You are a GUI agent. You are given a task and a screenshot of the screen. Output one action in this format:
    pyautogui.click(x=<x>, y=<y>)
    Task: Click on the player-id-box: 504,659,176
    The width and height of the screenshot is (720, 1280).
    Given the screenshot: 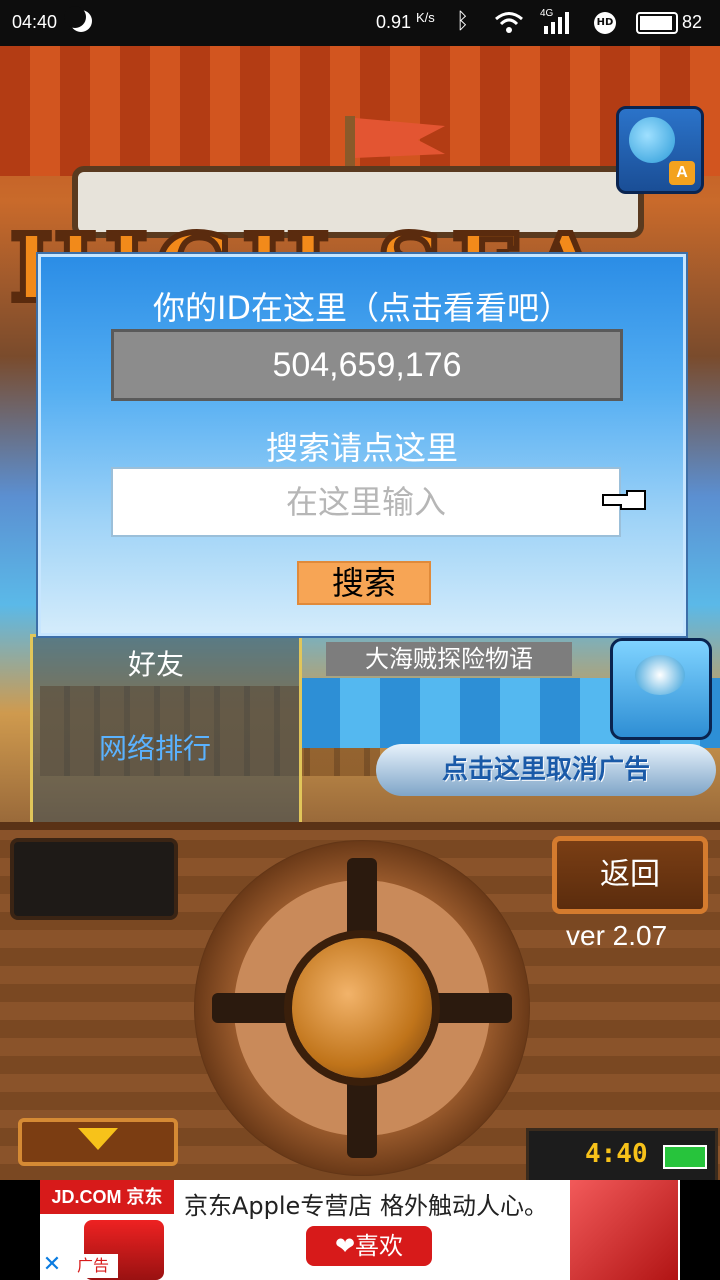 What is the action you would take?
    pyautogui.click(x=367, y=365)
    